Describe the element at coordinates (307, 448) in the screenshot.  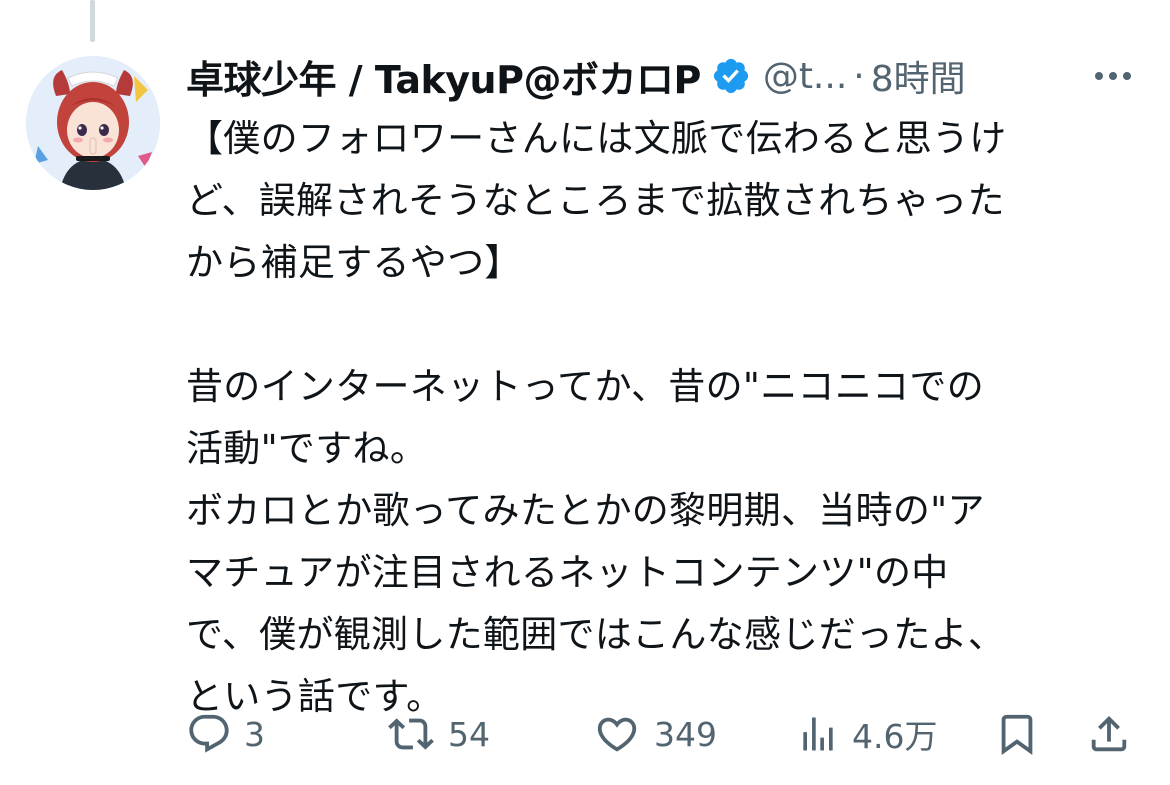
I see `tweet-text-line: 活動"ですね。` at that location.